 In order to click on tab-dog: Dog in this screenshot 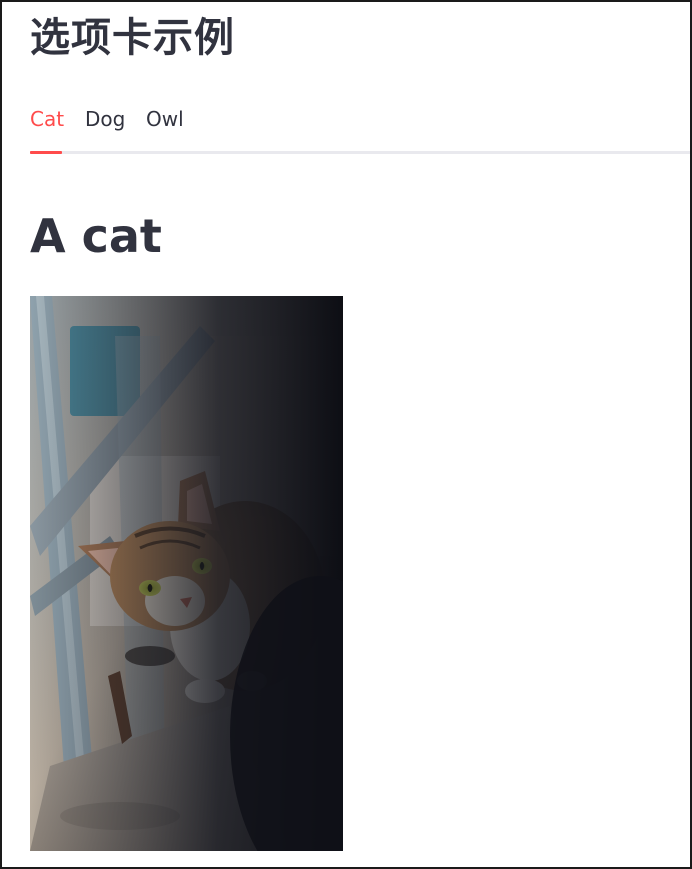, I will do `click(105, 129)`.